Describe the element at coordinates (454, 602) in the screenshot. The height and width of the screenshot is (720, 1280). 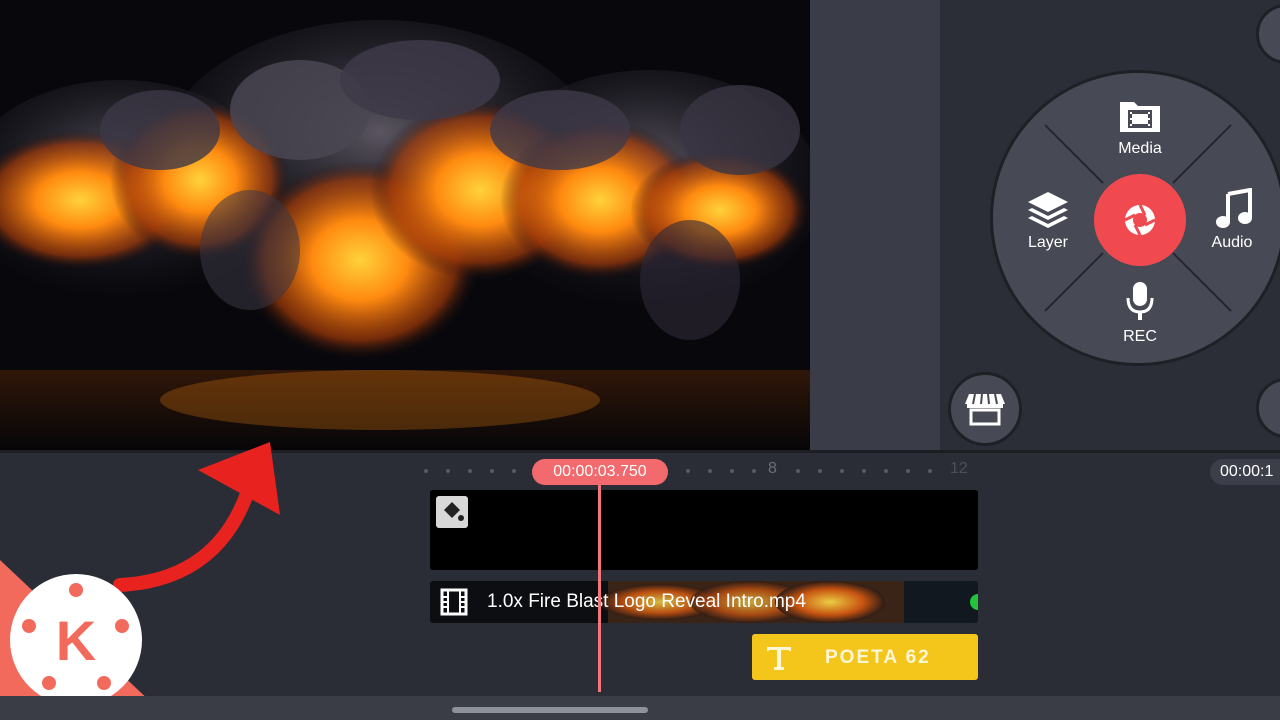
I see `film-icon` at that location.